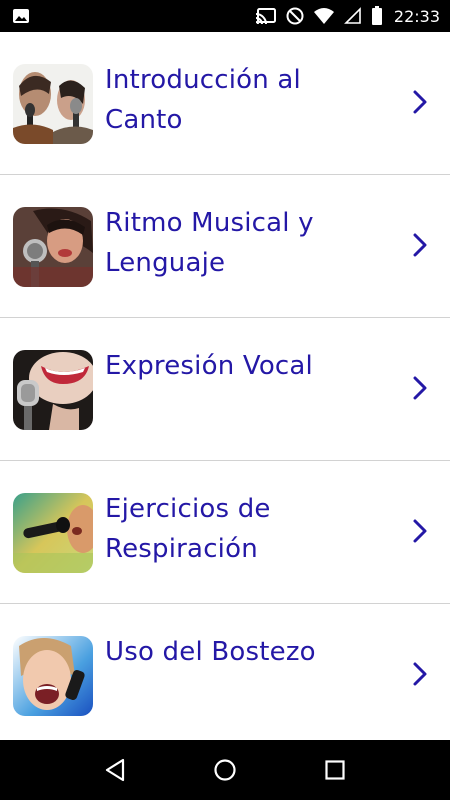 The image size is (450, 800). What do you see at coordinates (352, 16) in the screenshot?
I see `no-signal-icon` at bounding box center [352, 16].